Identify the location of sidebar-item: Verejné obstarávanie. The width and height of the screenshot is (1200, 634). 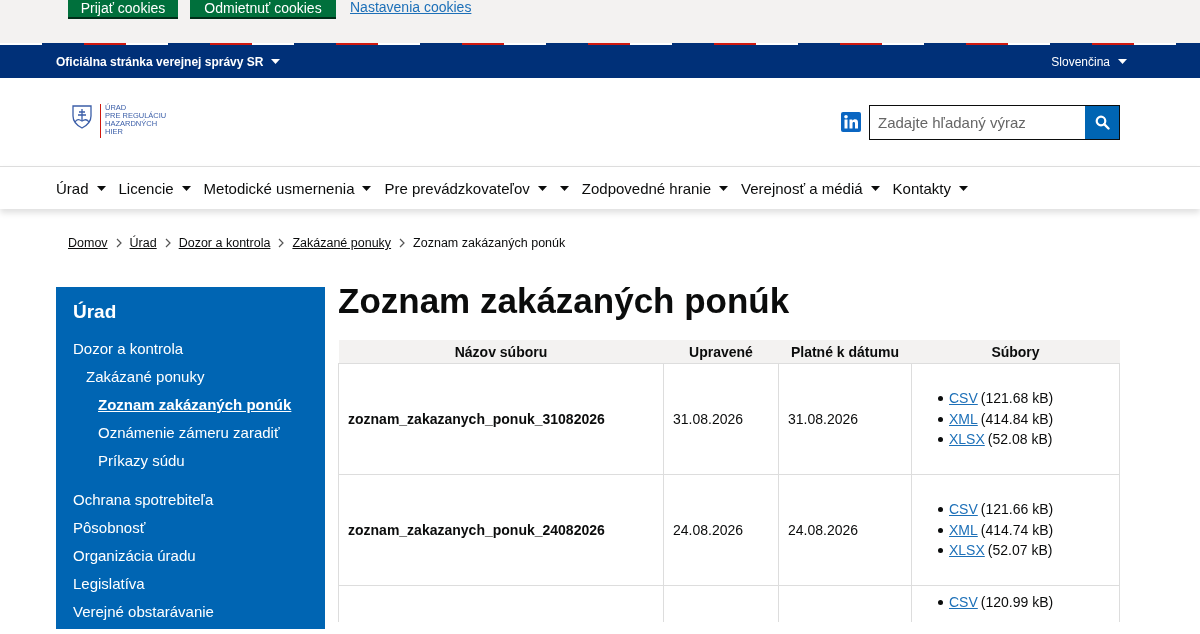
(143, 611).